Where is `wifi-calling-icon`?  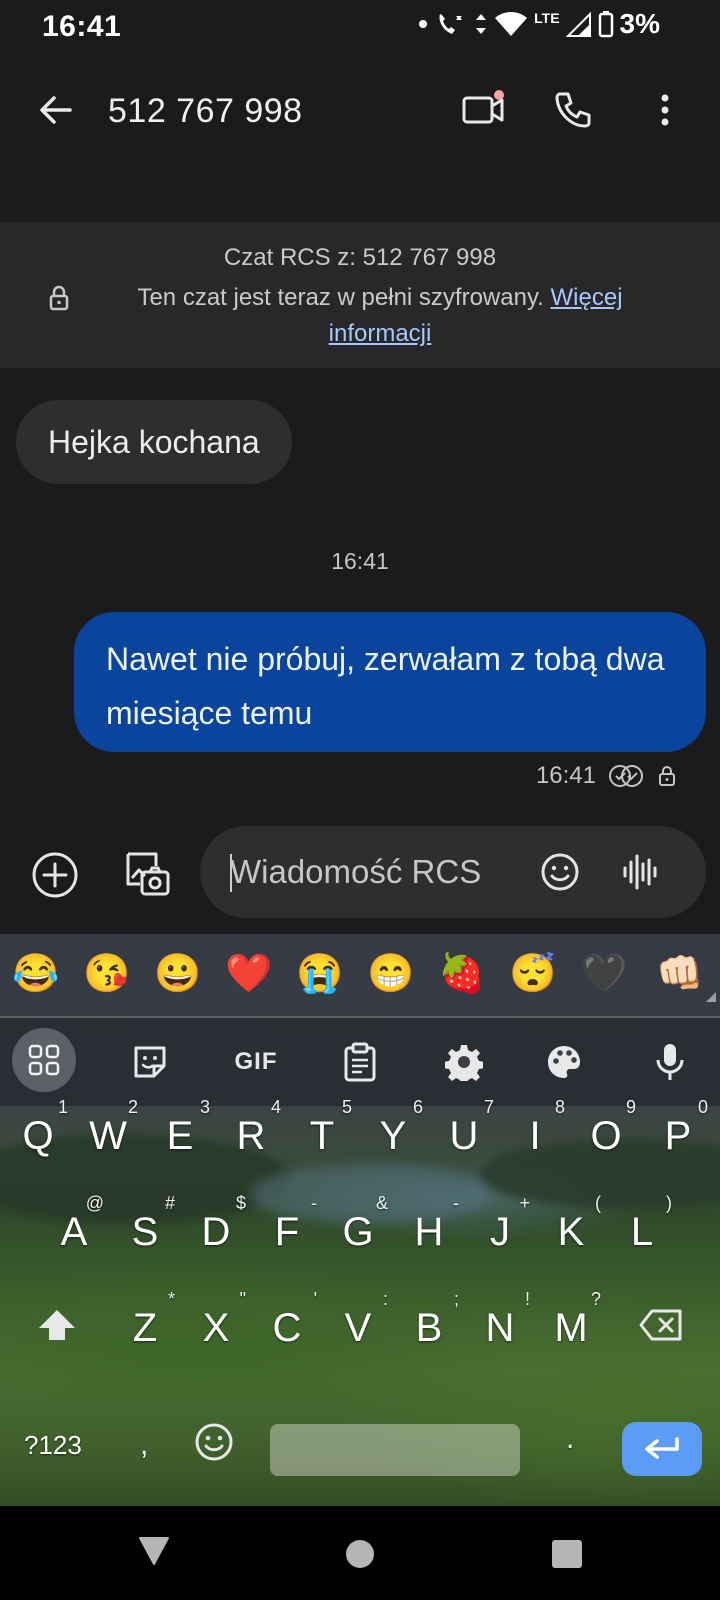
wifi-calling-icon is located at coordinates (451, 24).